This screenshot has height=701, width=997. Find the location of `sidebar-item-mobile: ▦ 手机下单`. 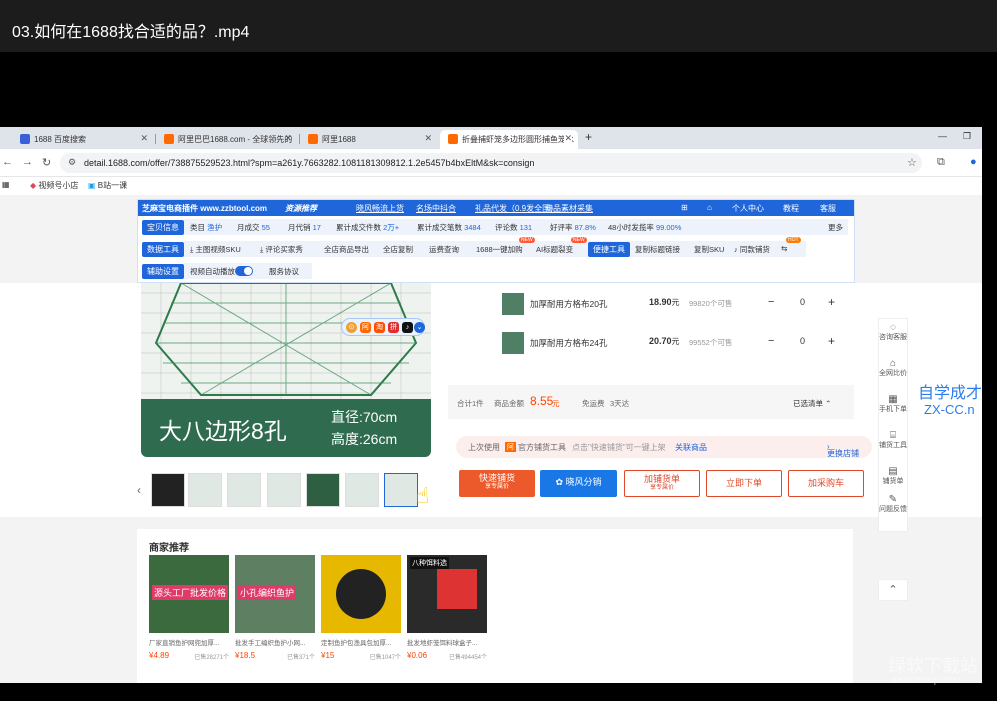

sidebar-item-mobile: ▦ 手机下单 is located at coordinates (893, 404).